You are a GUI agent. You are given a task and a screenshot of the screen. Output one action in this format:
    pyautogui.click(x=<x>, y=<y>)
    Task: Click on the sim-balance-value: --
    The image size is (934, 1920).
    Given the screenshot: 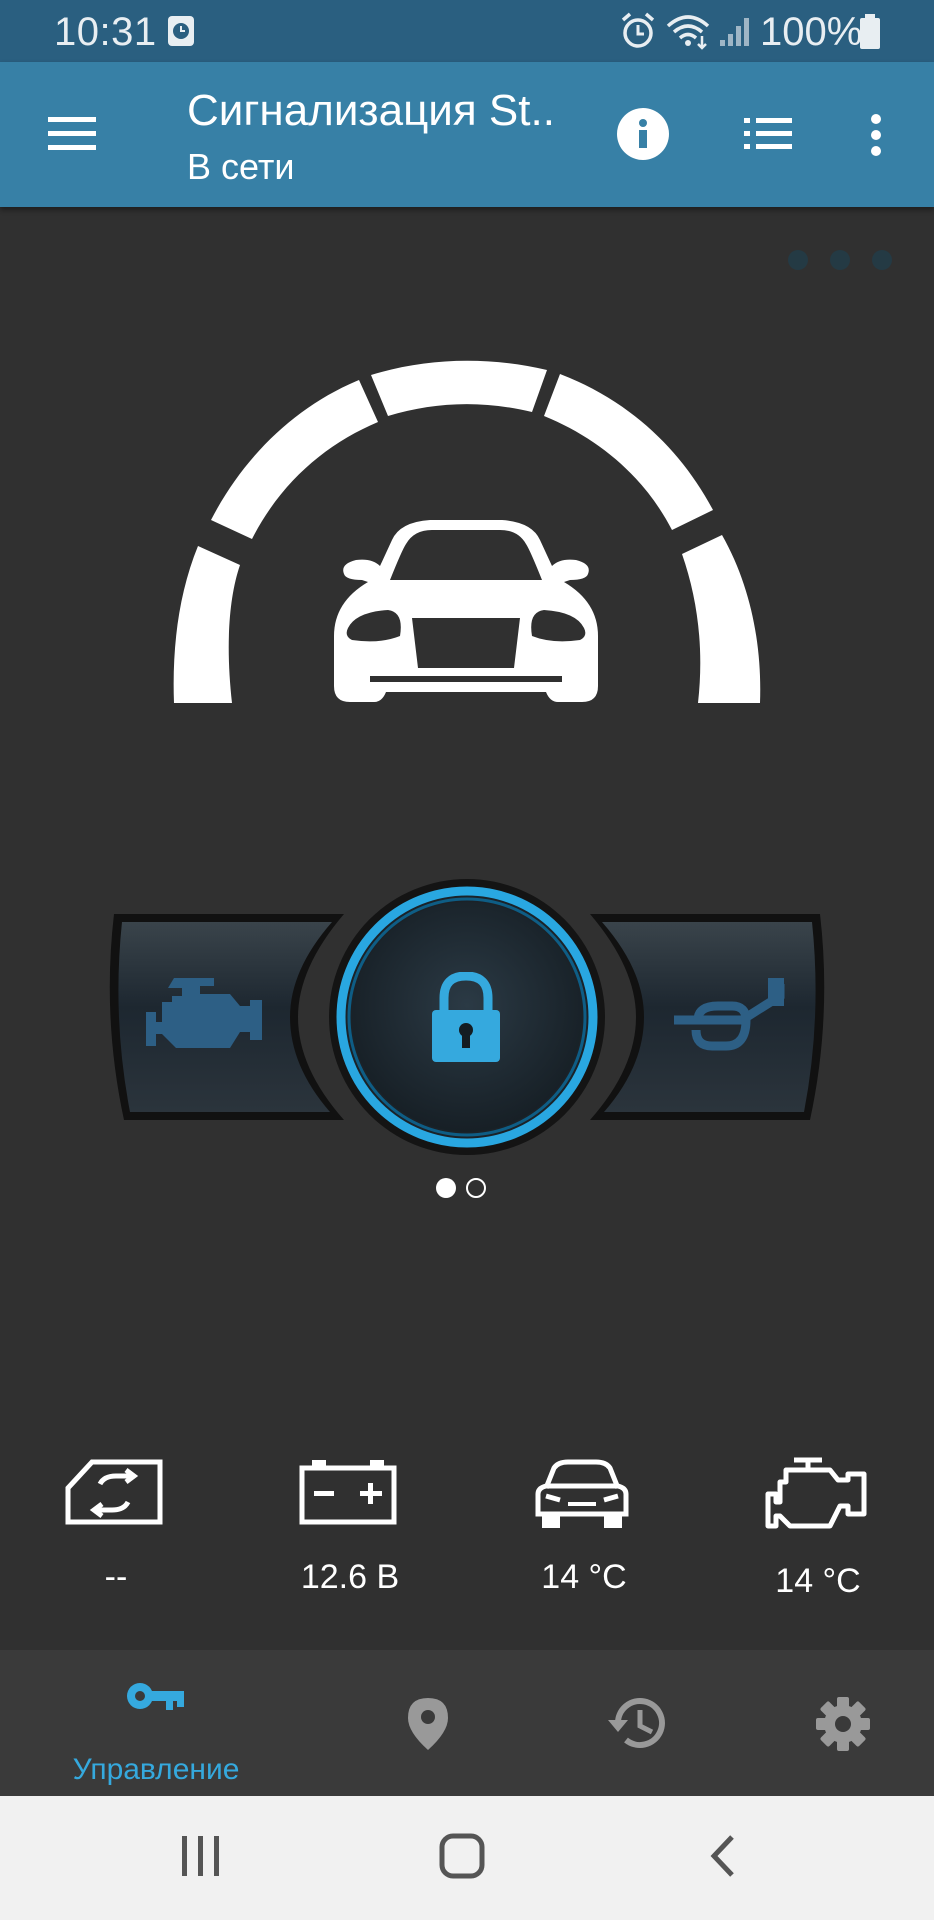 What is the action you would take?
    pyautogui.click(x=116, y=1577)
    